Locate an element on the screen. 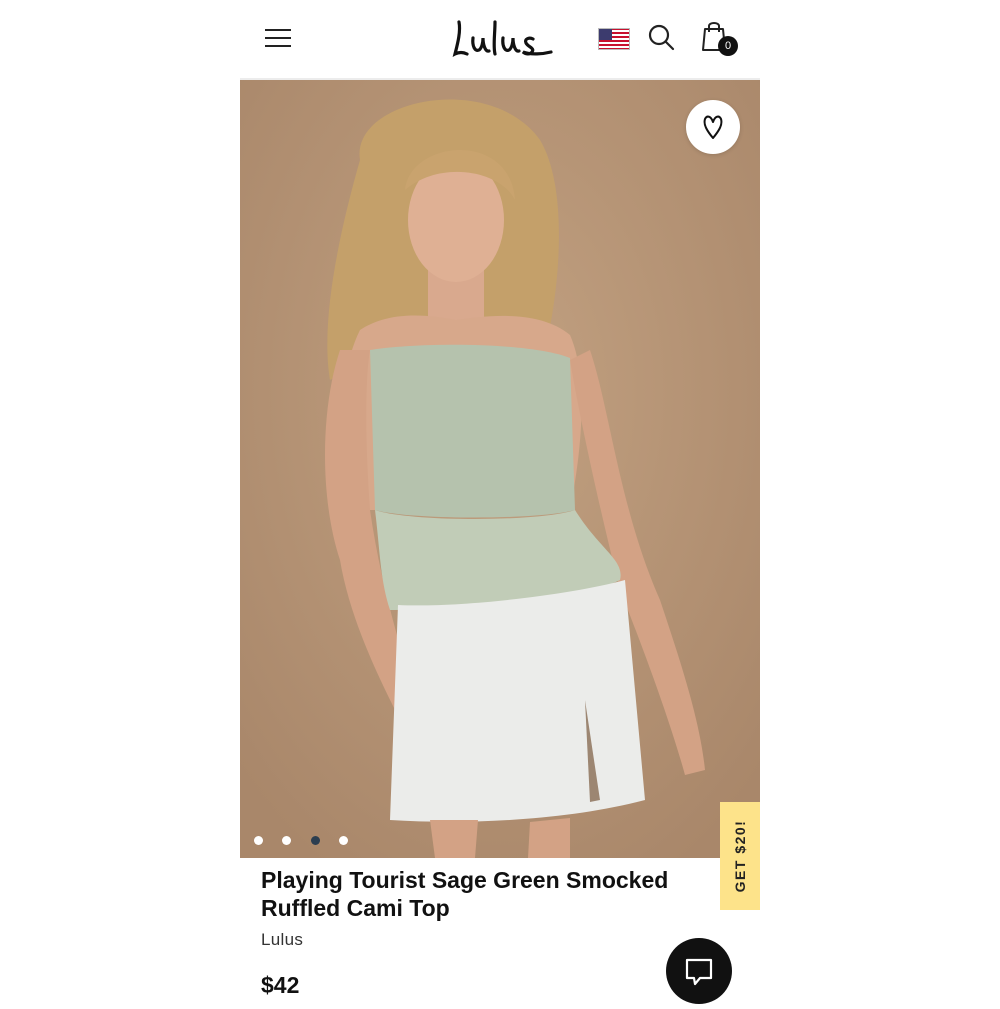  wishlist-heart-button is located at coordinates (713, 127).